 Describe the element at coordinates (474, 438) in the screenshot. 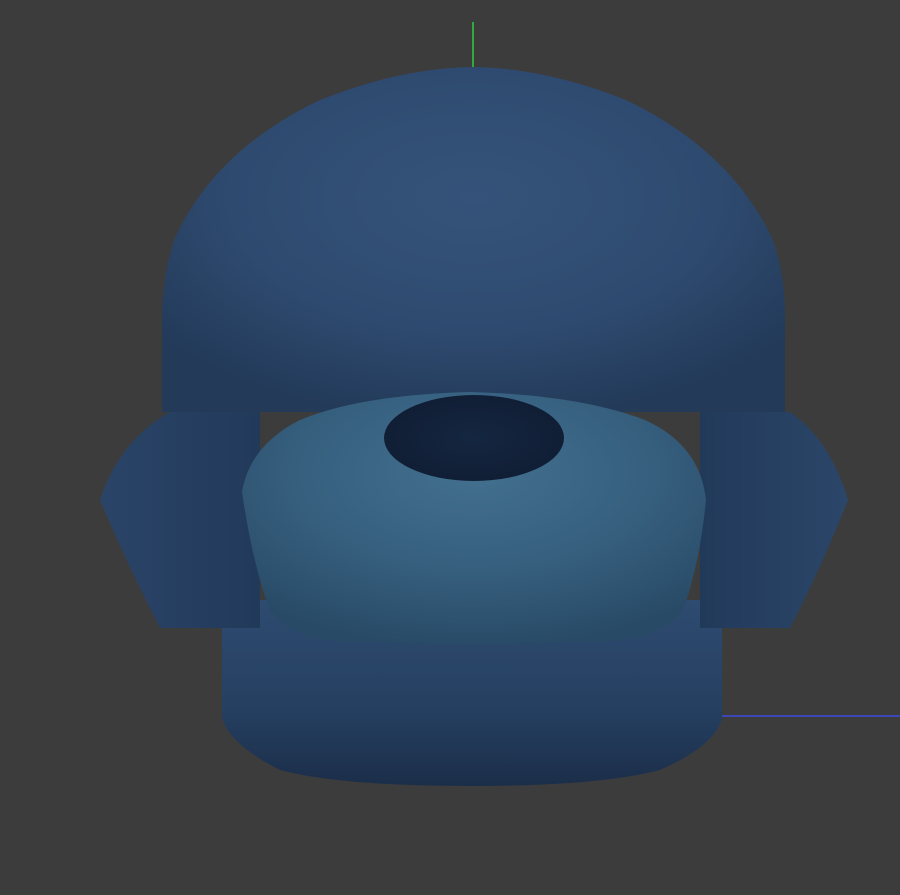

I see `model-hole` at that location.